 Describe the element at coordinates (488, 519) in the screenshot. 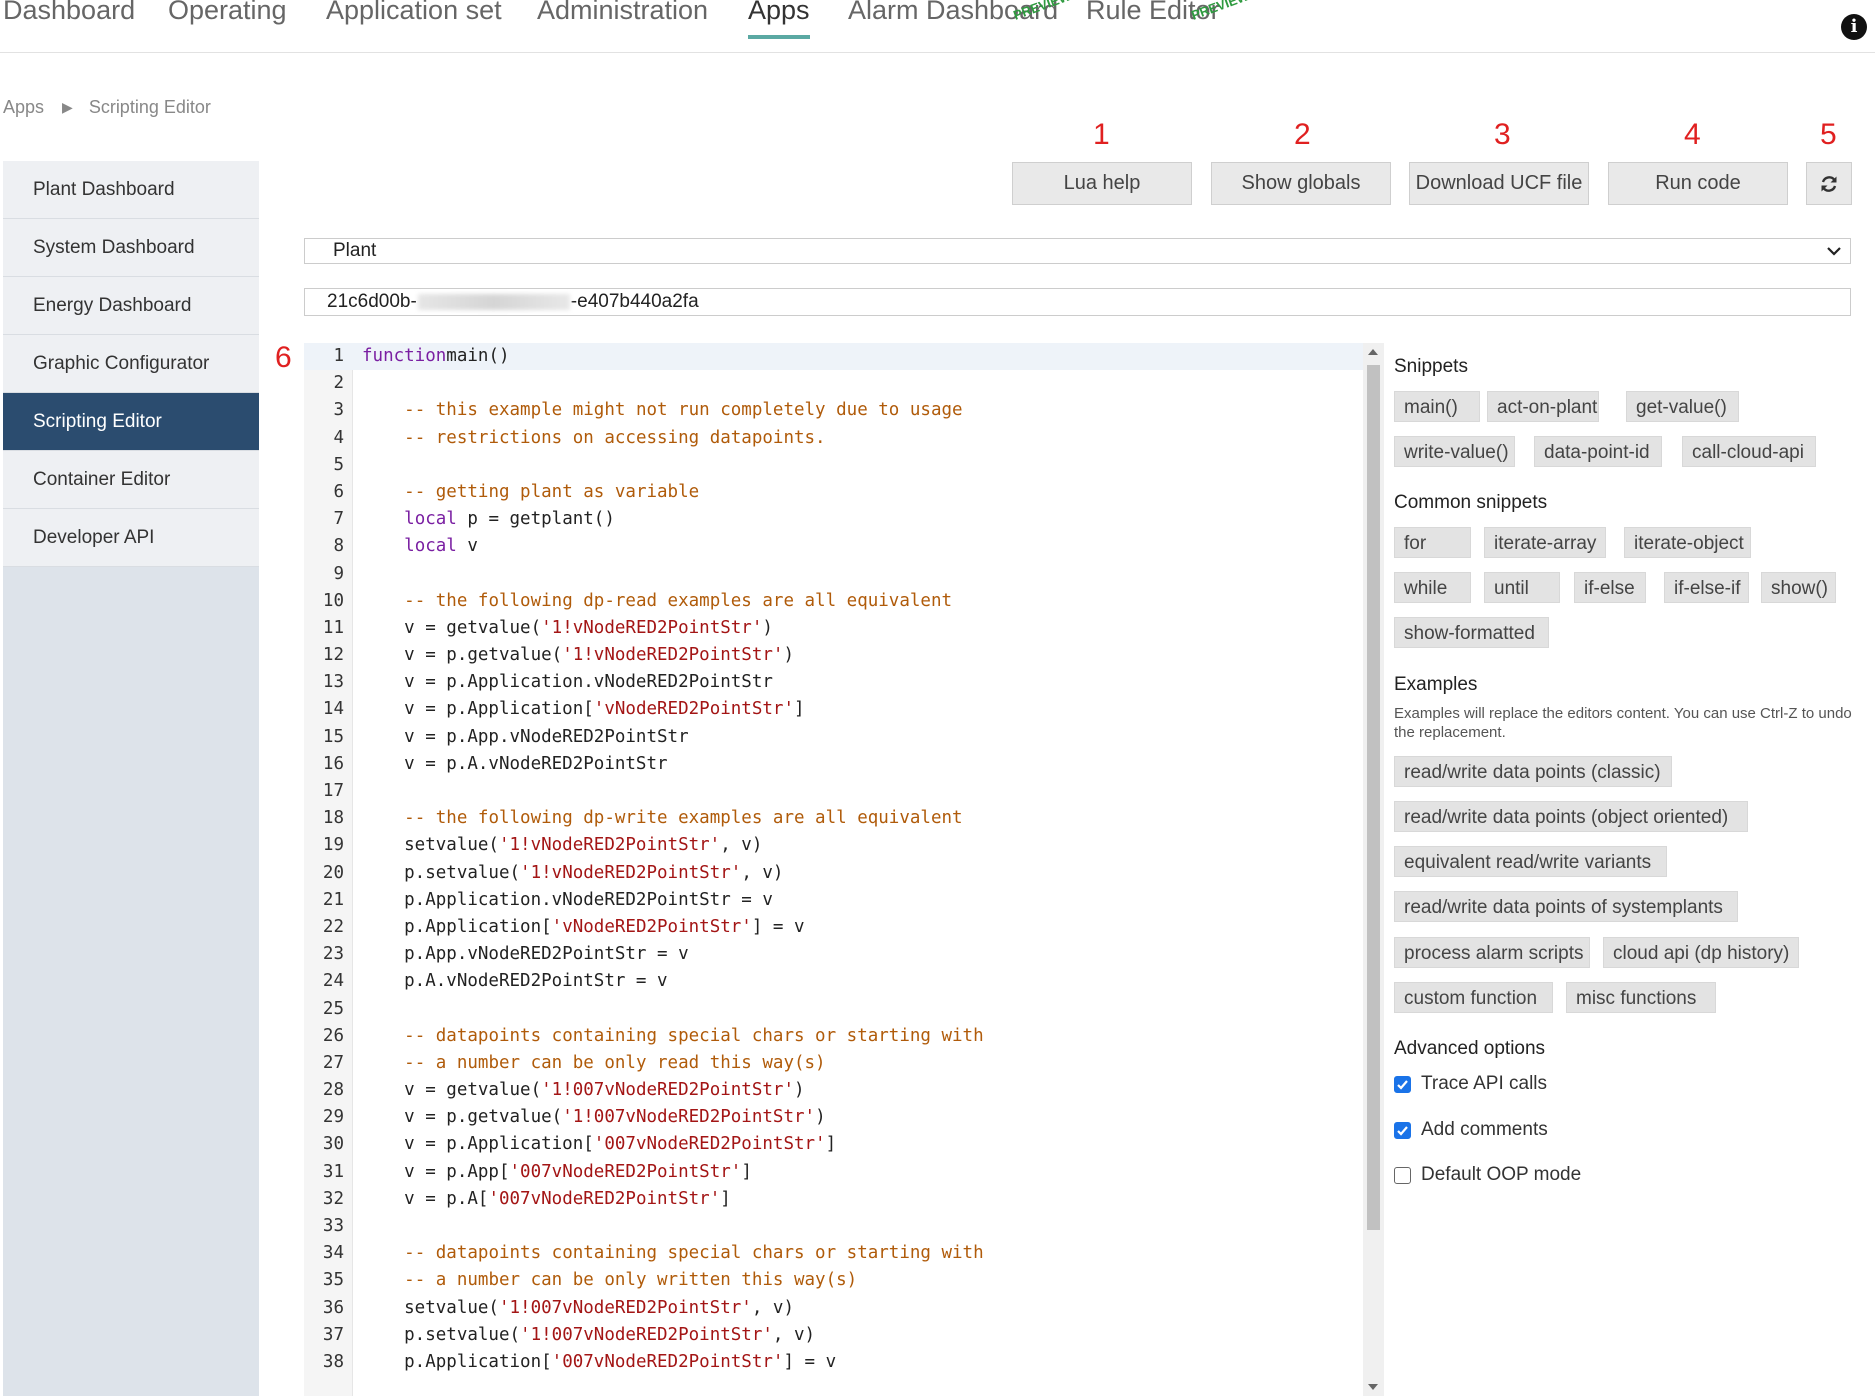

I see `code-text: local p = getplant()` at that location.